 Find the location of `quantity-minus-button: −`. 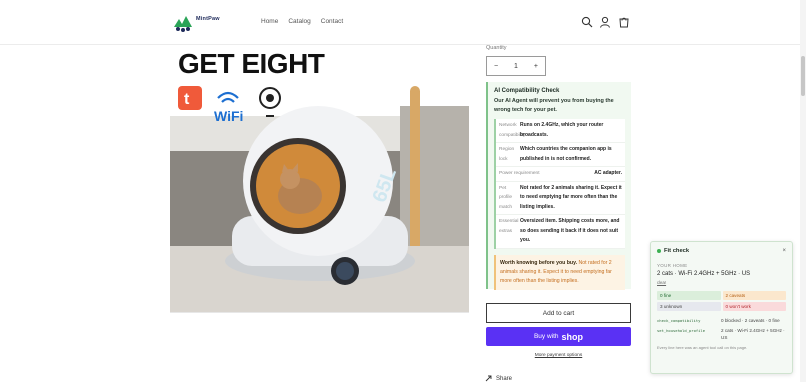

quantity-minus-button: − is located at coordinates (496, 66).